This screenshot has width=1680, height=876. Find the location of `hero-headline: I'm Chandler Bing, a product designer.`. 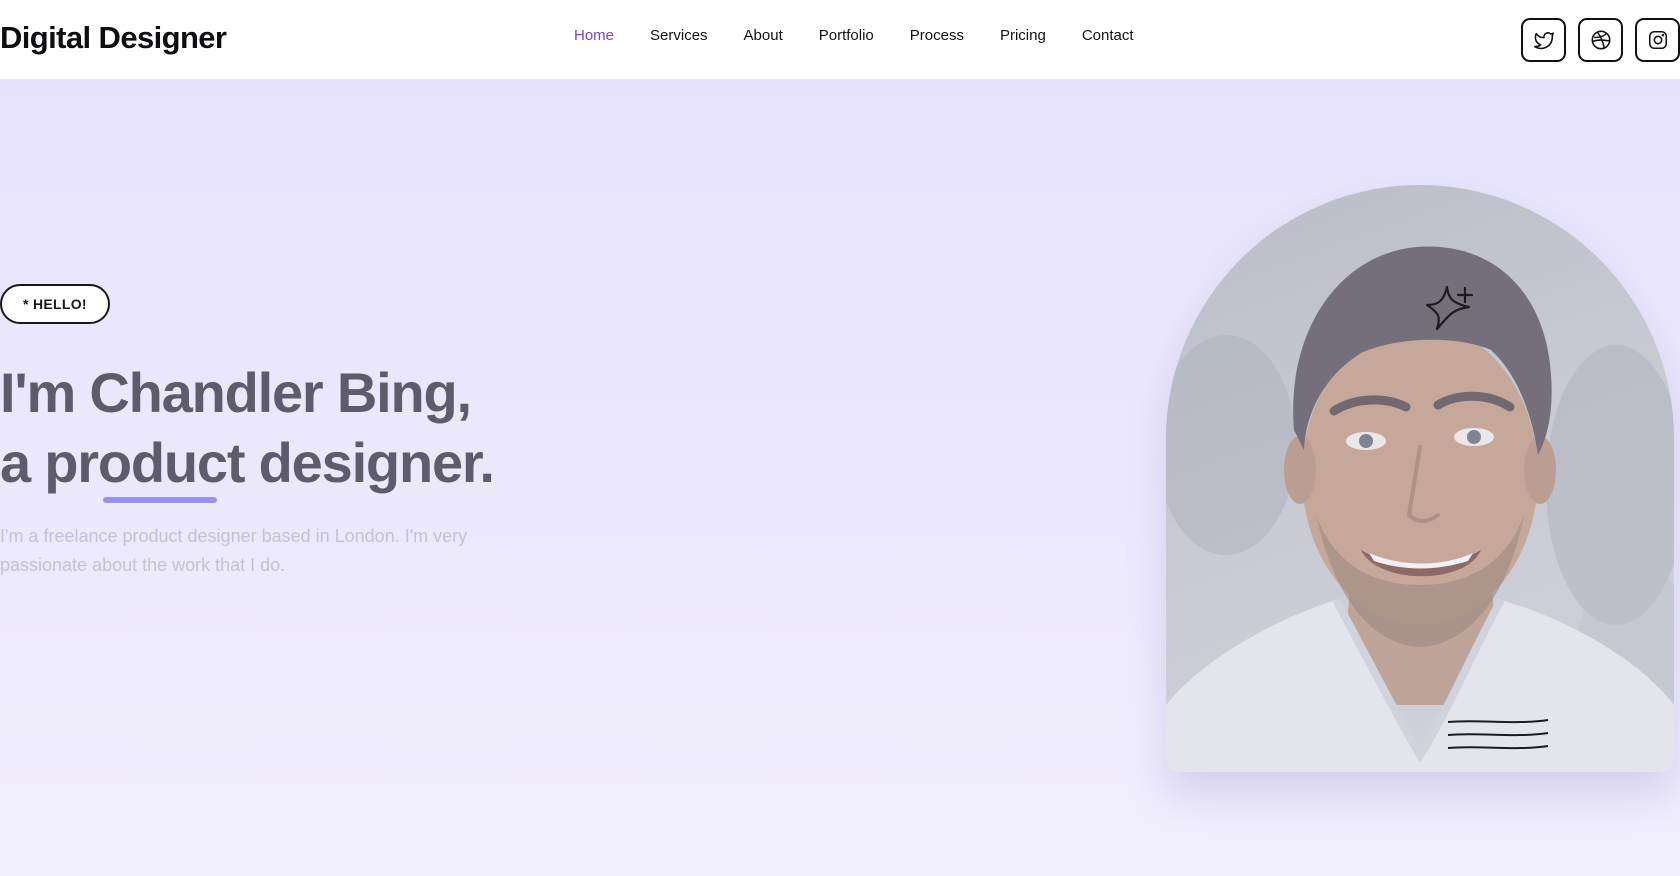

hero-headline: I'm Chandler Bing, a product designer. is located at coordinates (247, 428).